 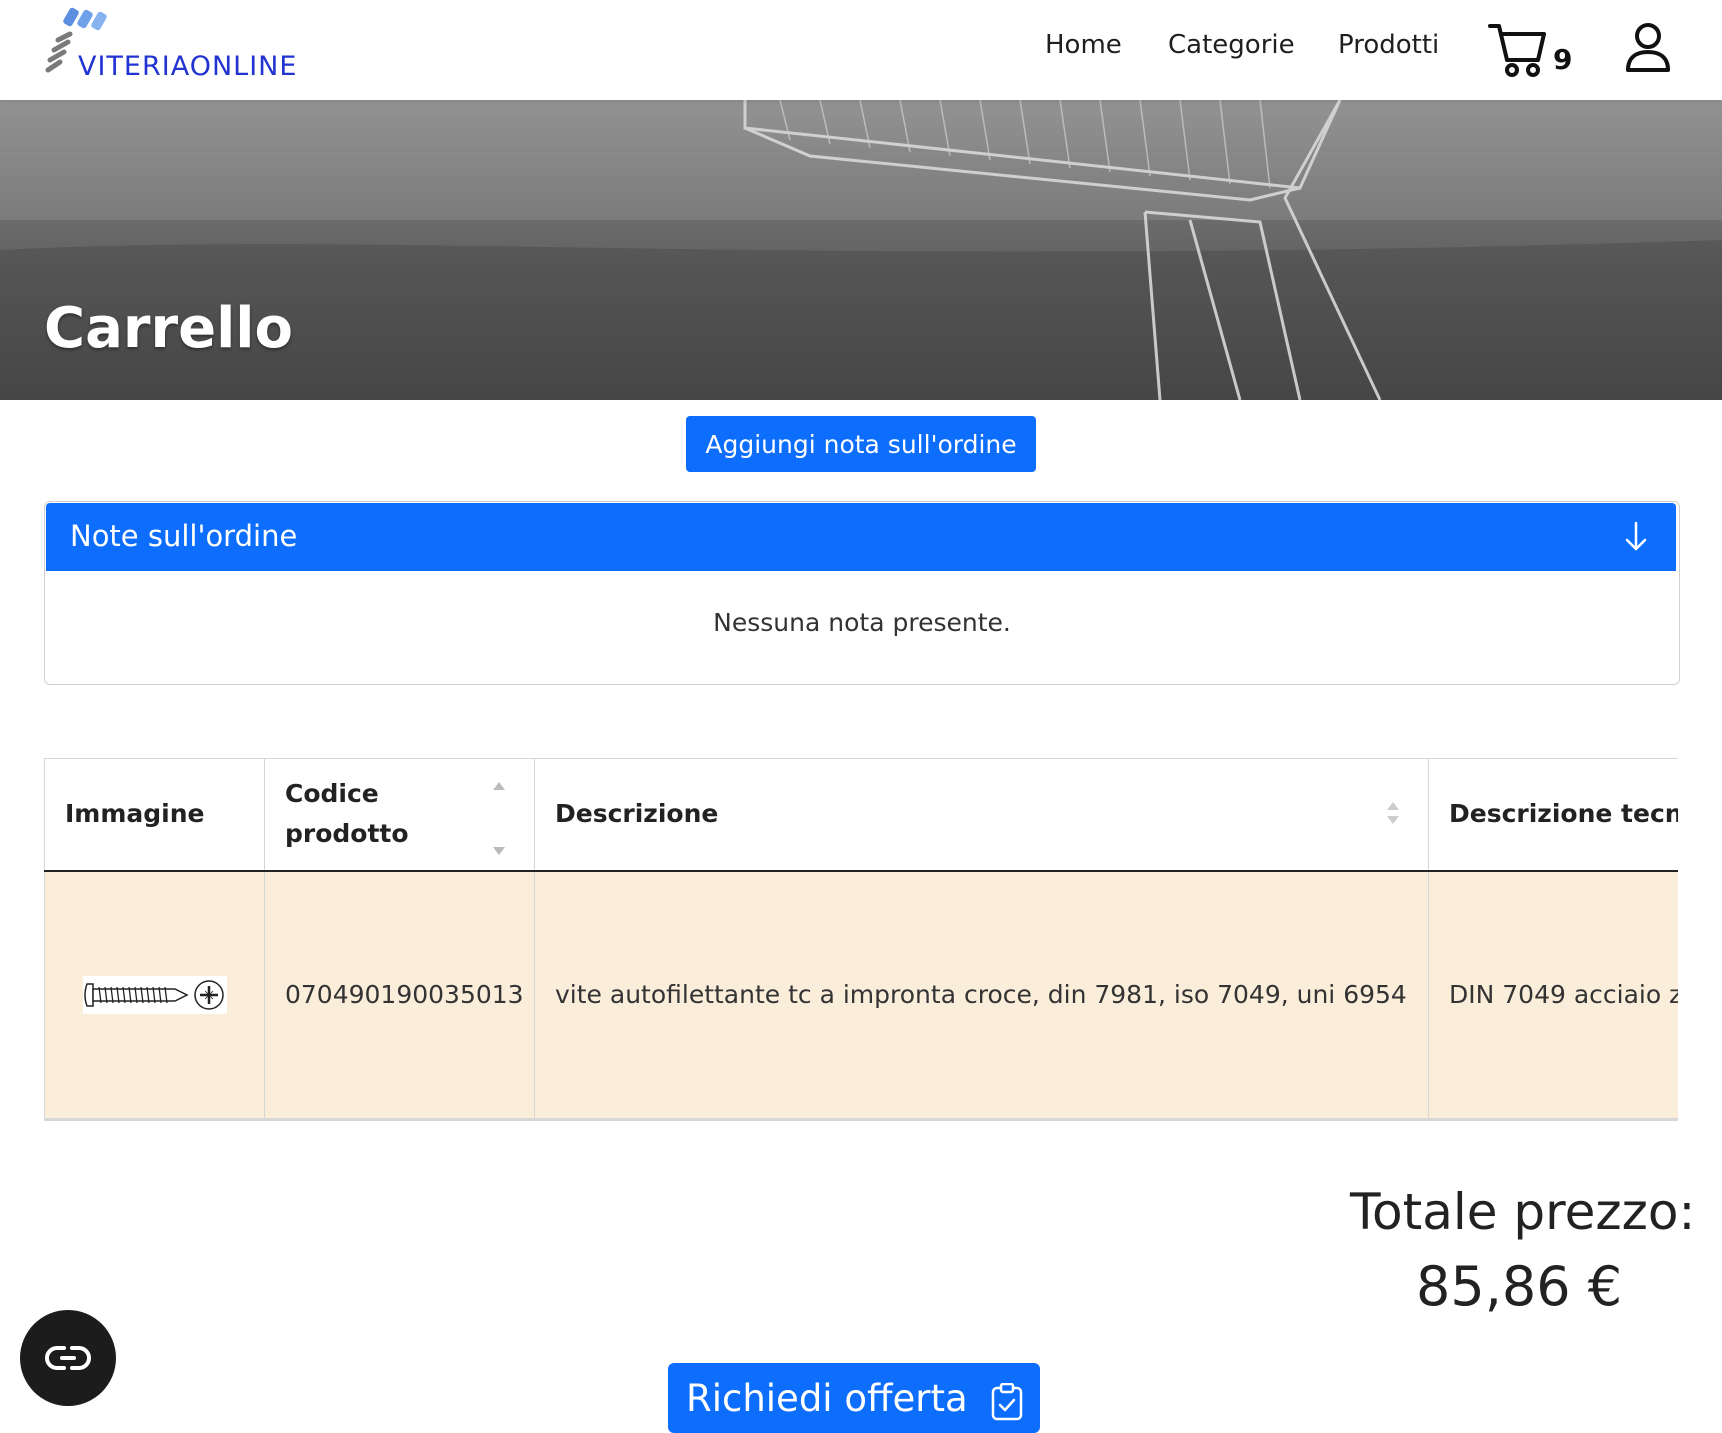 What do you see at coordinates (1563, 59) in the screenshot?
I see `cart-count-badge: 9` at bounding box center [1563, 59].